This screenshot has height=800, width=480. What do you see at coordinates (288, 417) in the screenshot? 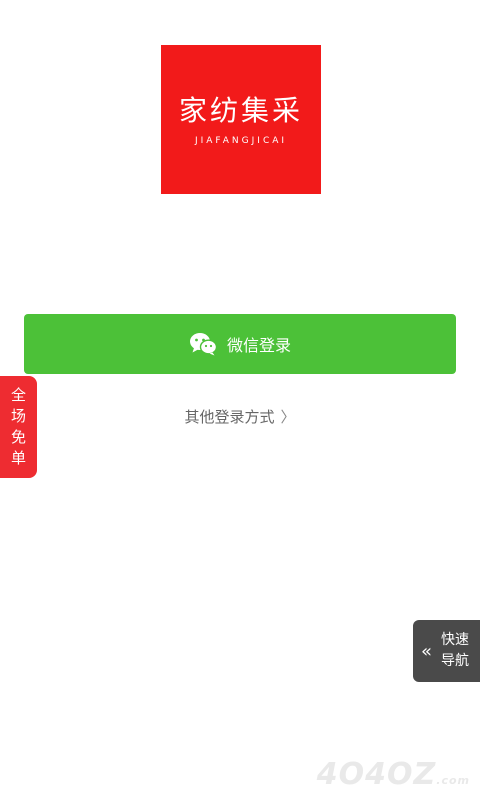
I see `chevron-right-icon: 〉` at bounding box center [288, 417].